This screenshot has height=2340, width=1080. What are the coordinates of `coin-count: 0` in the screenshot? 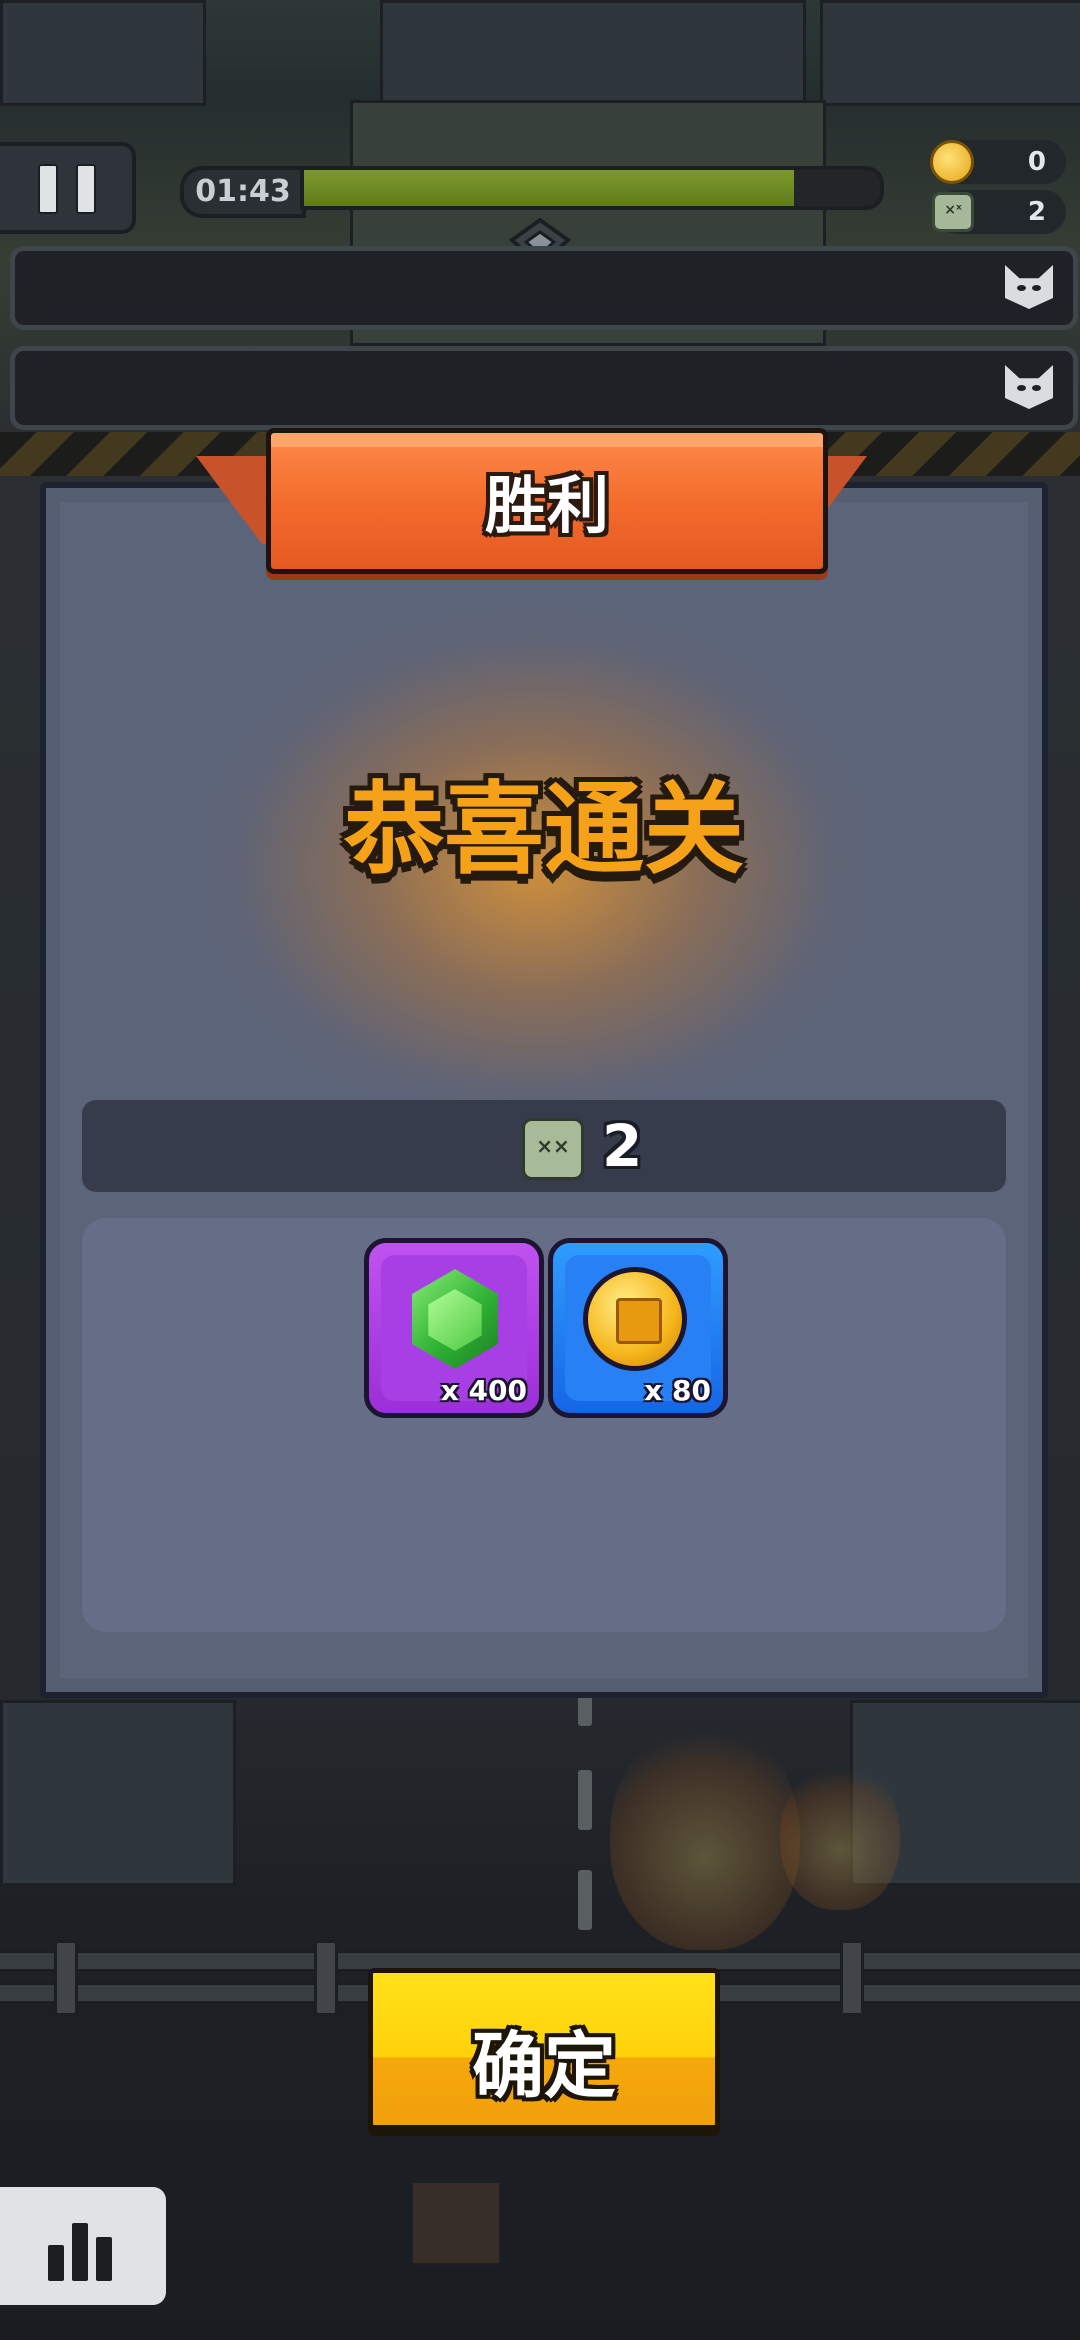 It's located at (1036, 162).